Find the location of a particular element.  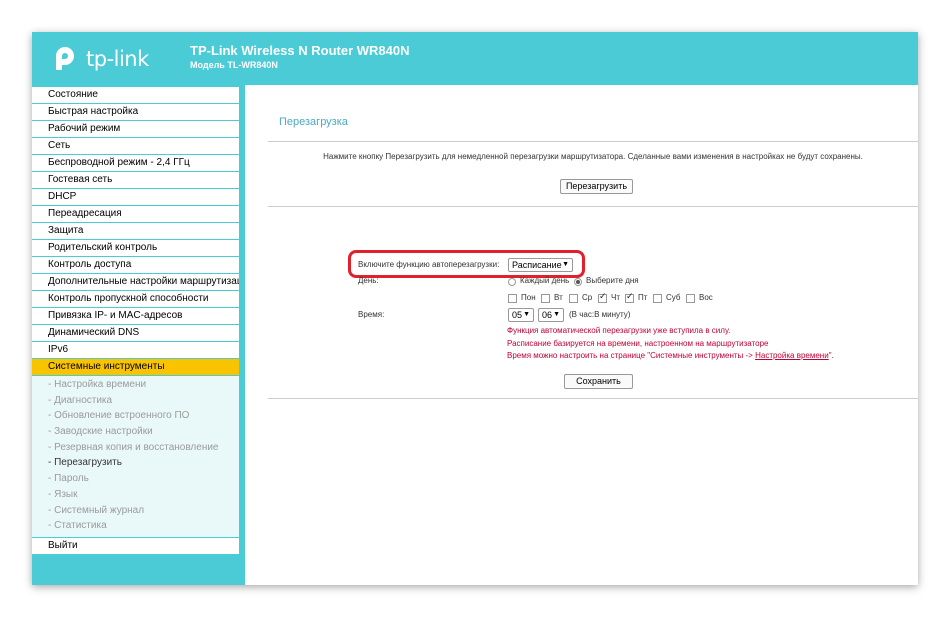

page-title: Перезагрузка is located at coordinates (313, 122).